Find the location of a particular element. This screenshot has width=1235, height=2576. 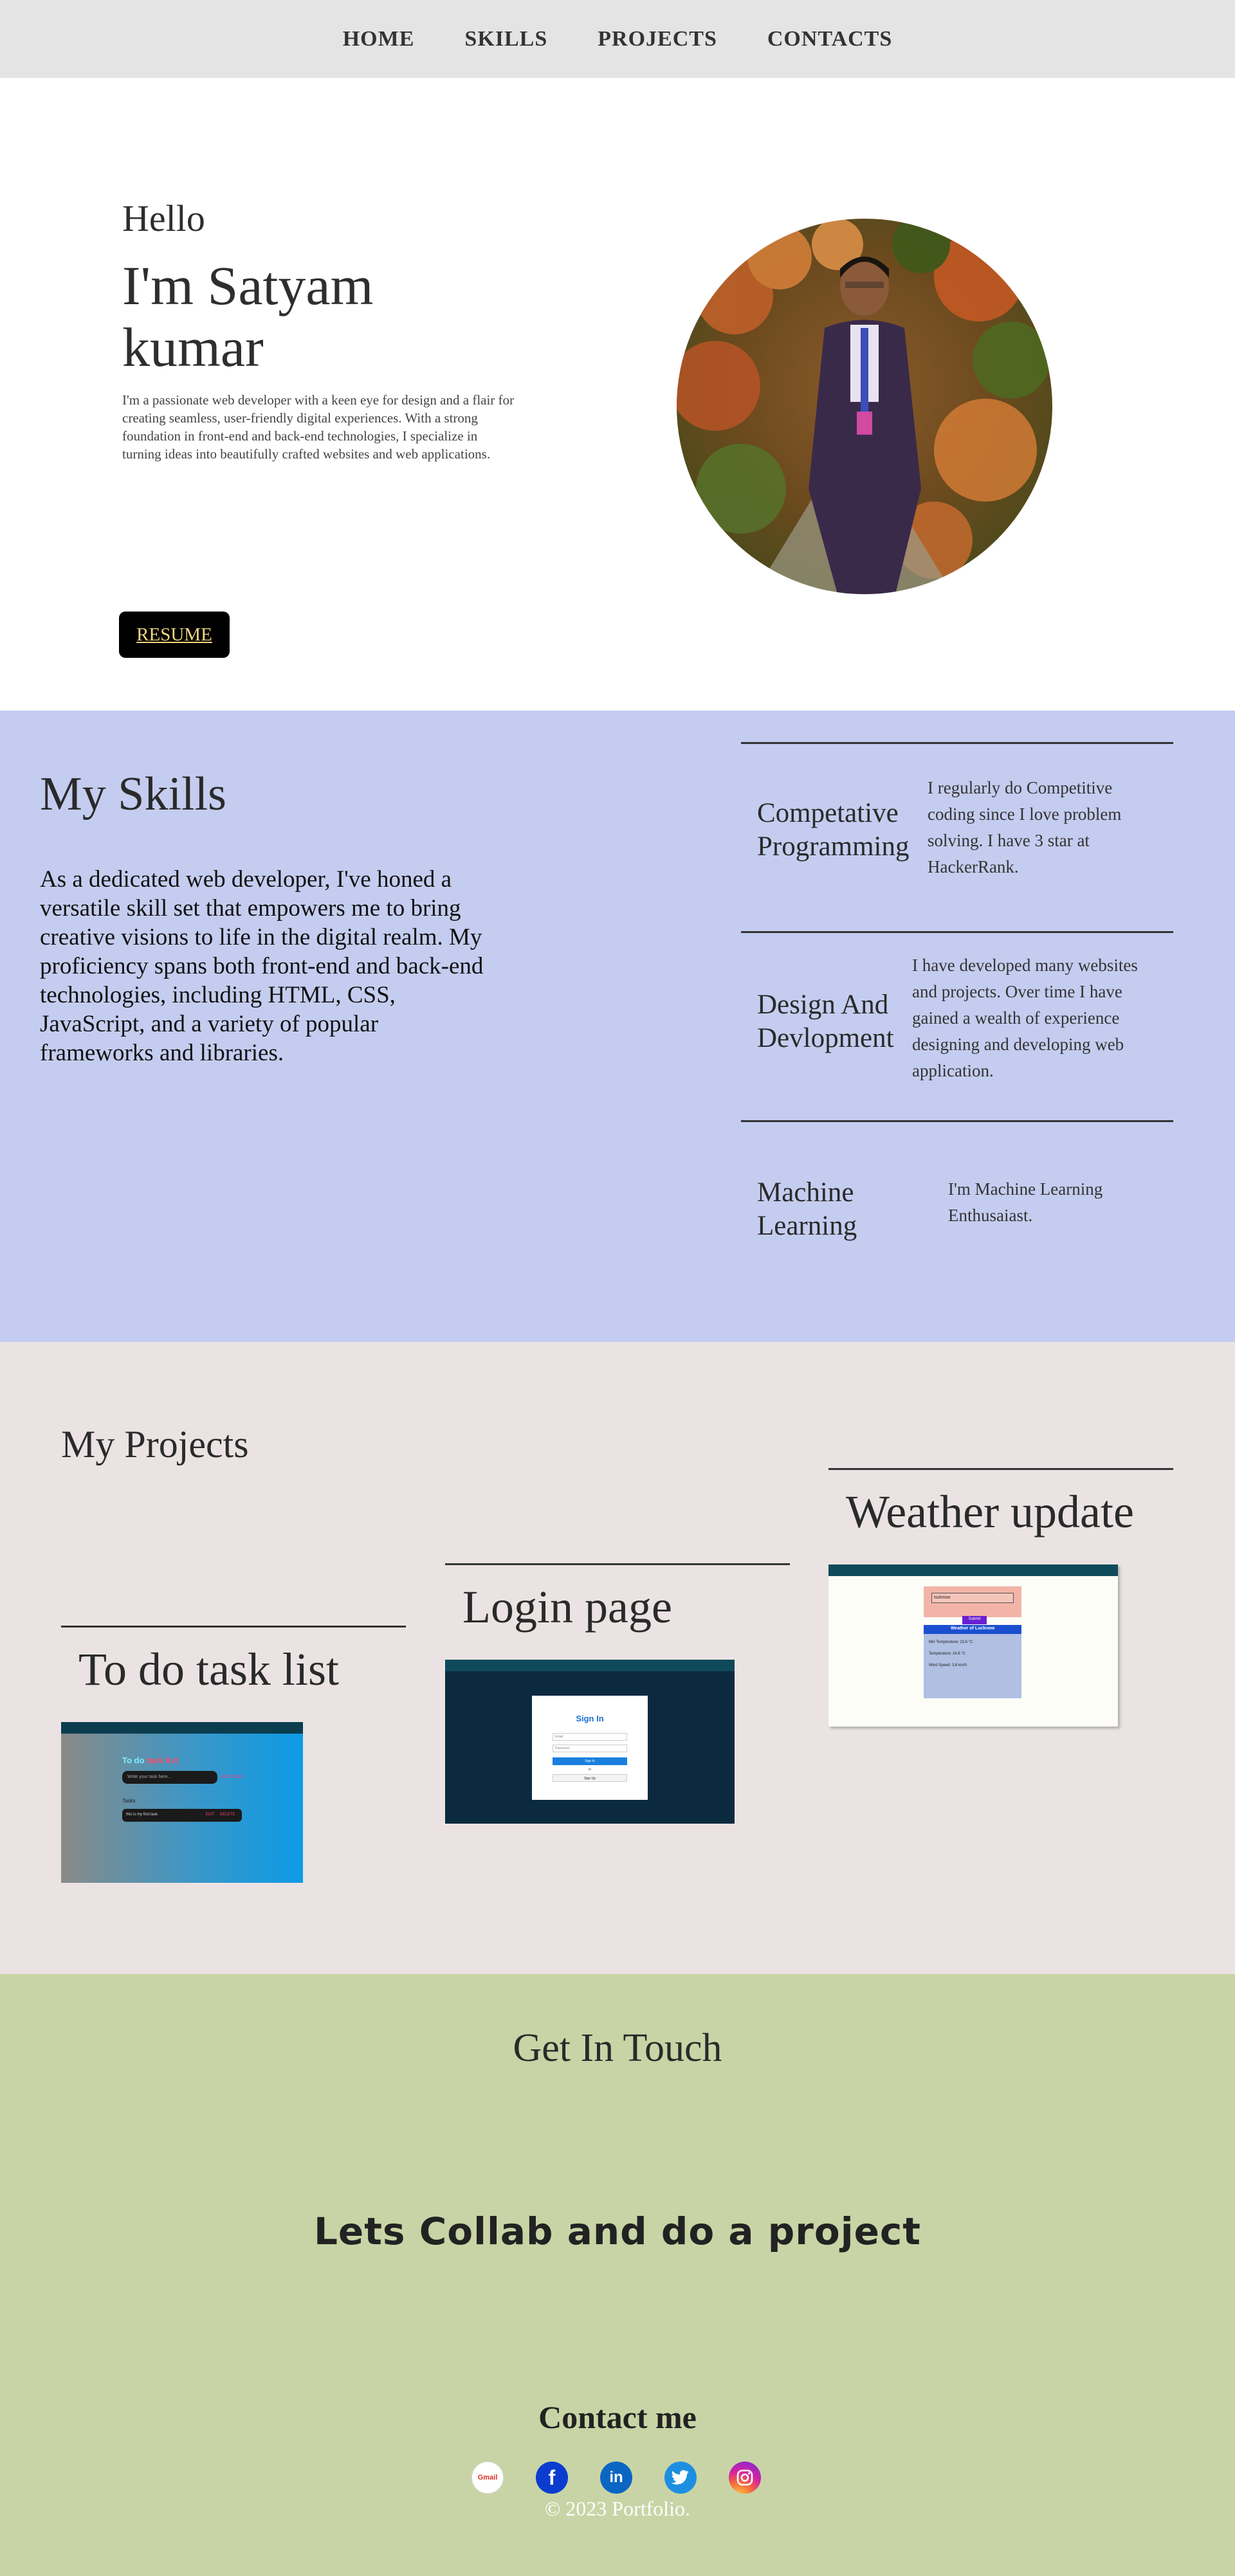

linkedin-icon-label: in is located at coordinates (616, 2477).